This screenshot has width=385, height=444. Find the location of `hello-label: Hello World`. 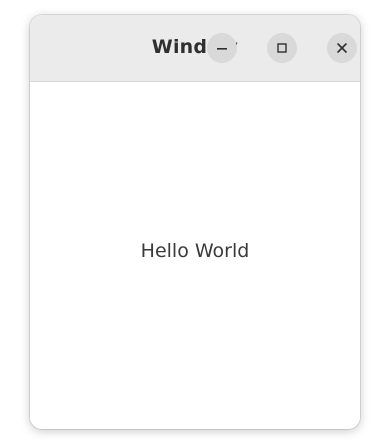

hello-label: Hello World is located at coordinates (195, 251).